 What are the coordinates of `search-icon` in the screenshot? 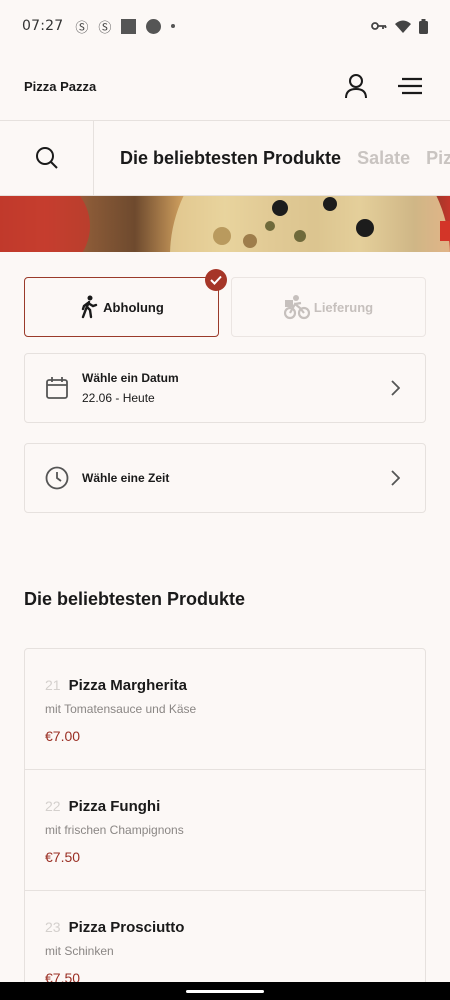 It's located at (46, 158).